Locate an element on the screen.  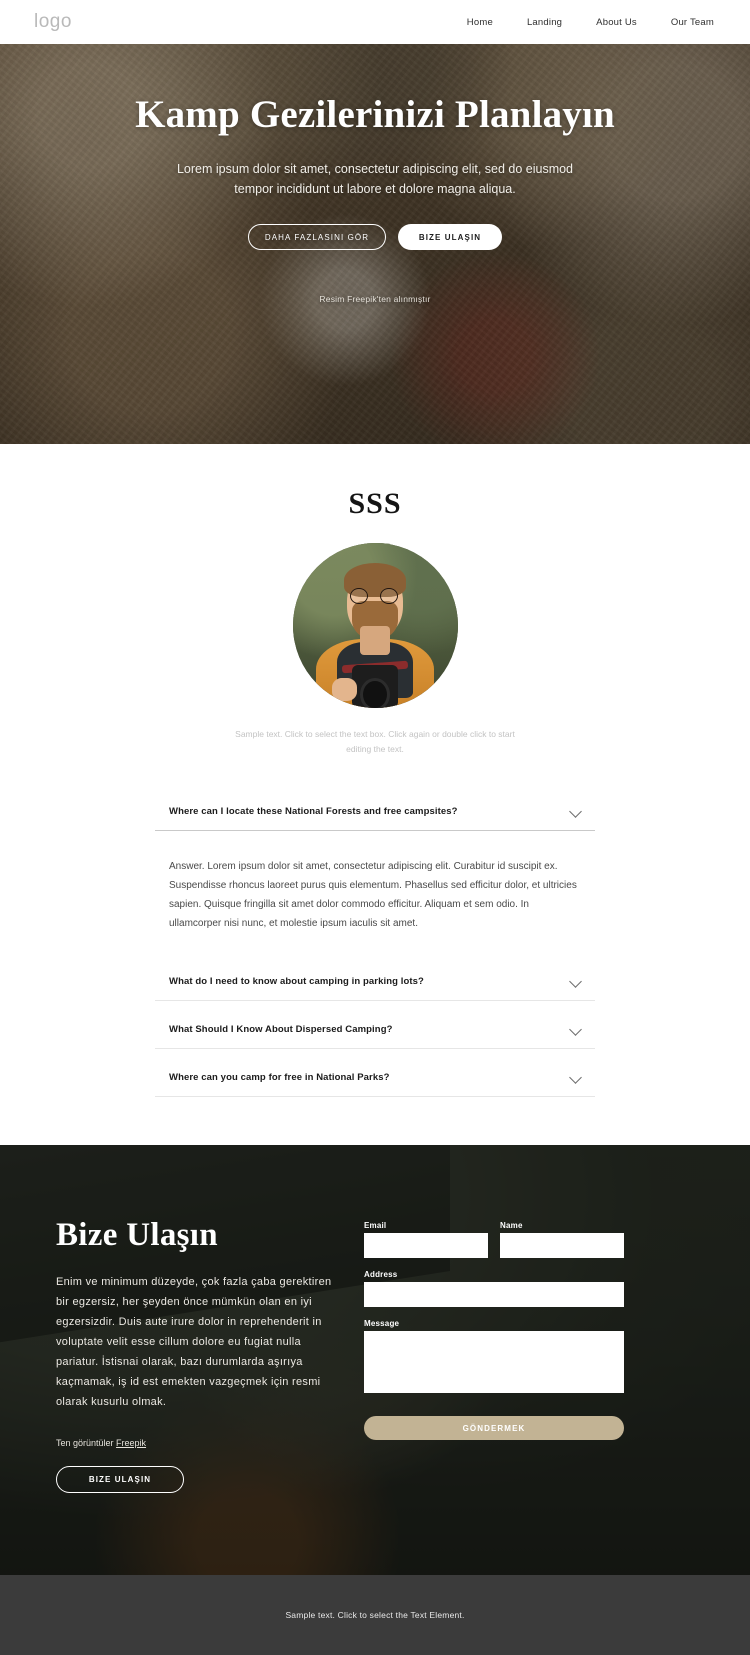
contact-form: Email Name Address Message GÖNDERMEK is located at coordinates (494, 1355).